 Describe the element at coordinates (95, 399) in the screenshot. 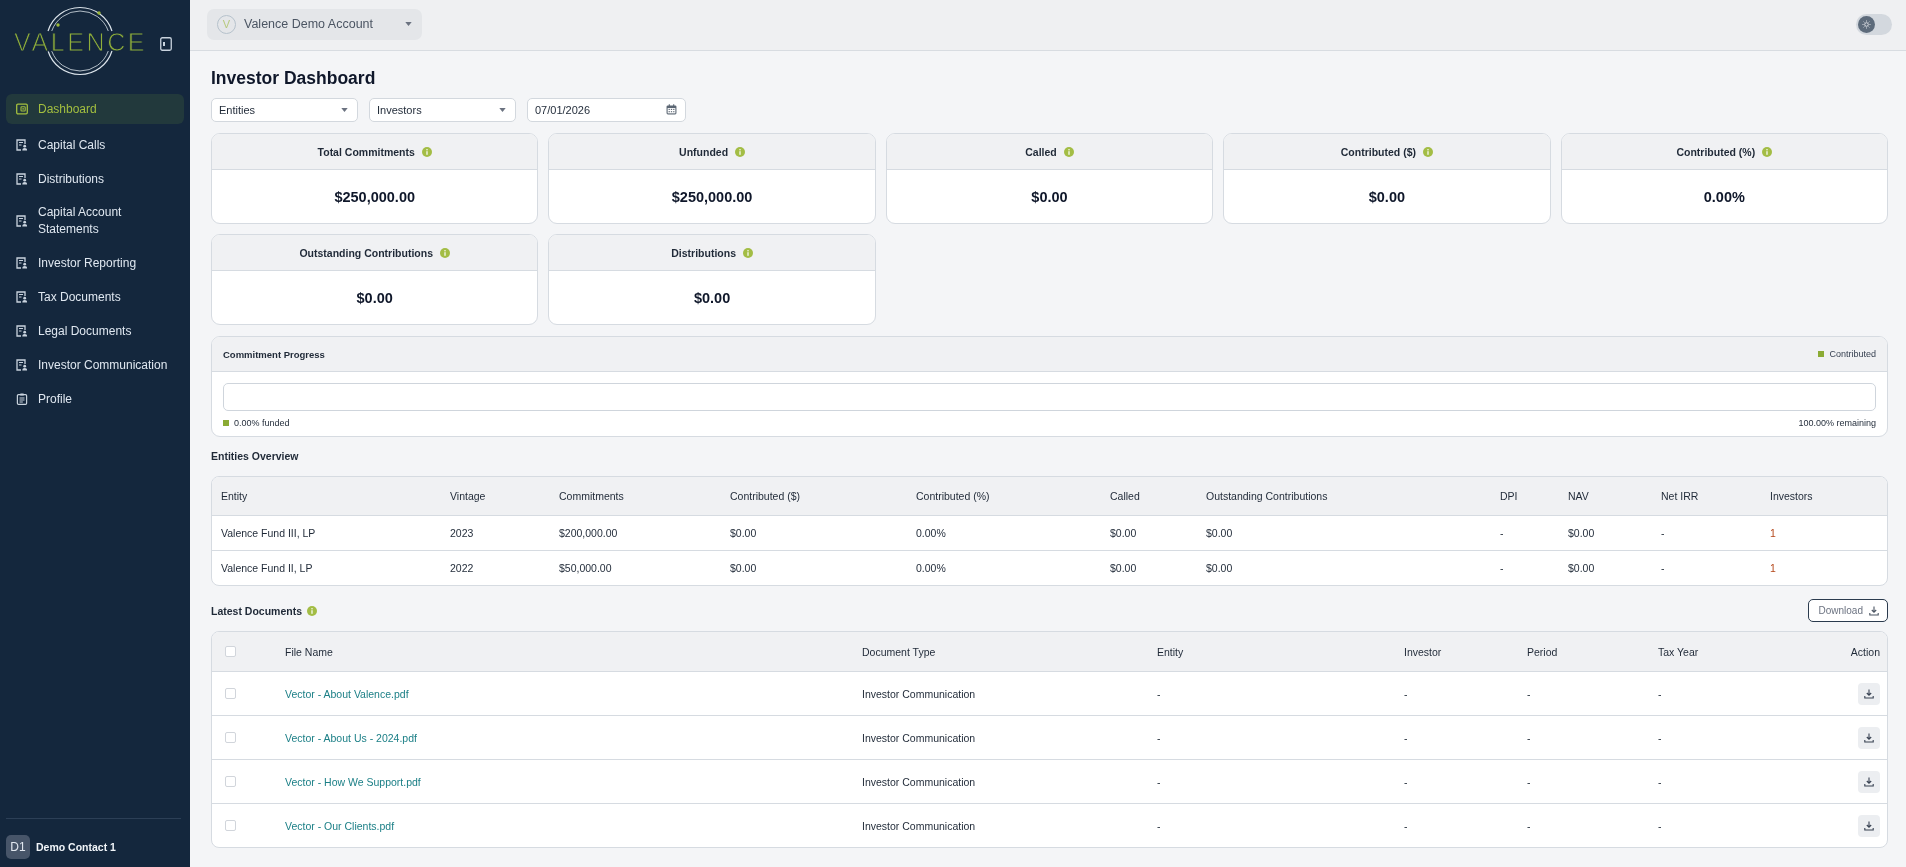

I see `nav-item: Profile` at that location.